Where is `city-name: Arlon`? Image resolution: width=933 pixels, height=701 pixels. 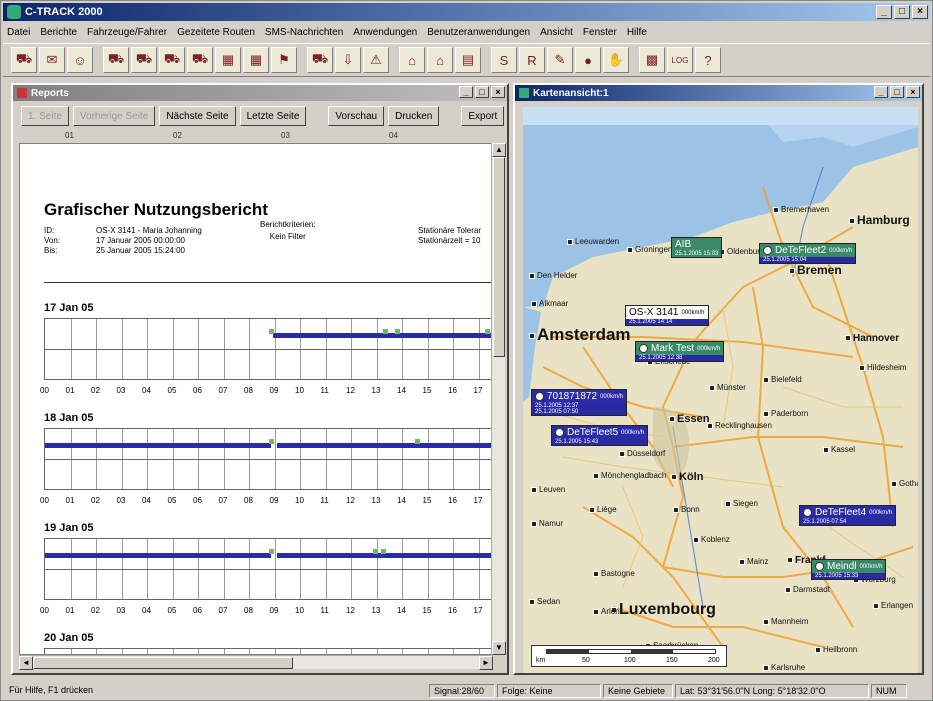
city-name: Arlon is located at coordinates (610, 611).